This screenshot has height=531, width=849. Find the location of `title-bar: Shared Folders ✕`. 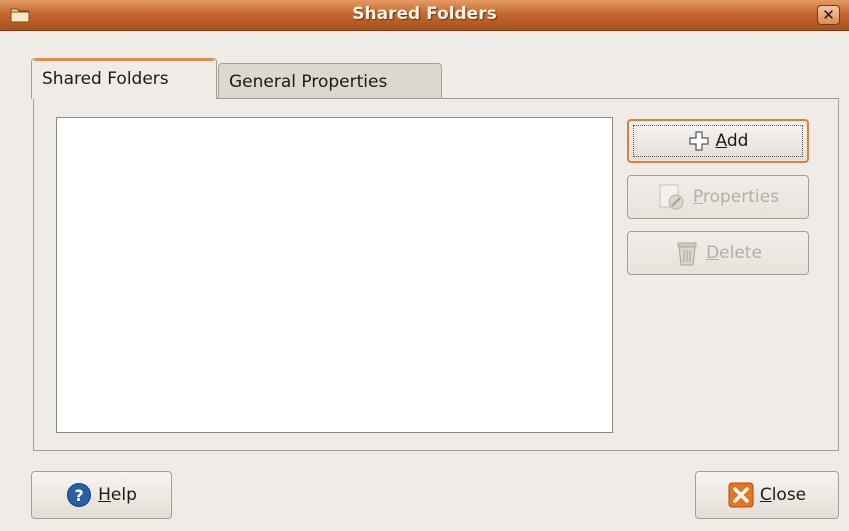

title-bar: Shared Folders ✕ is located at coordinates (424, 15).